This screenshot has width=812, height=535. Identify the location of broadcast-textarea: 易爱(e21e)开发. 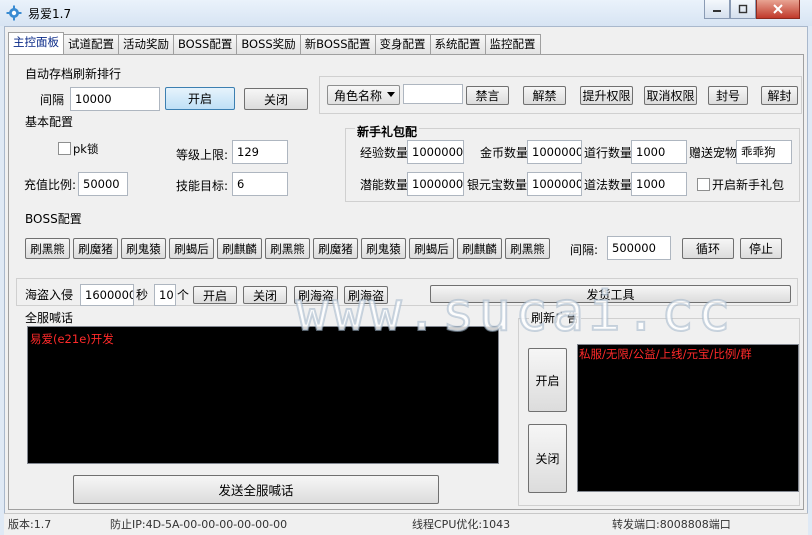
(263, 395).